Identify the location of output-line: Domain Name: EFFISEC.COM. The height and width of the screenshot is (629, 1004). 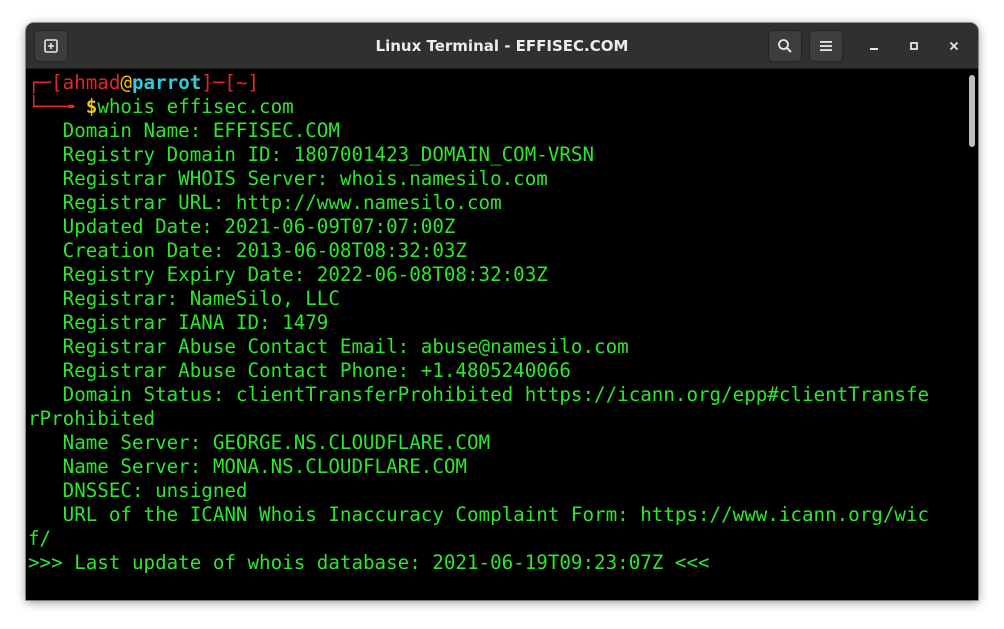
(184, 130).